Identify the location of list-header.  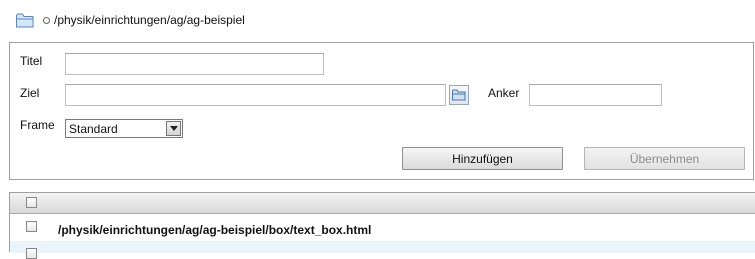
(382, 203).